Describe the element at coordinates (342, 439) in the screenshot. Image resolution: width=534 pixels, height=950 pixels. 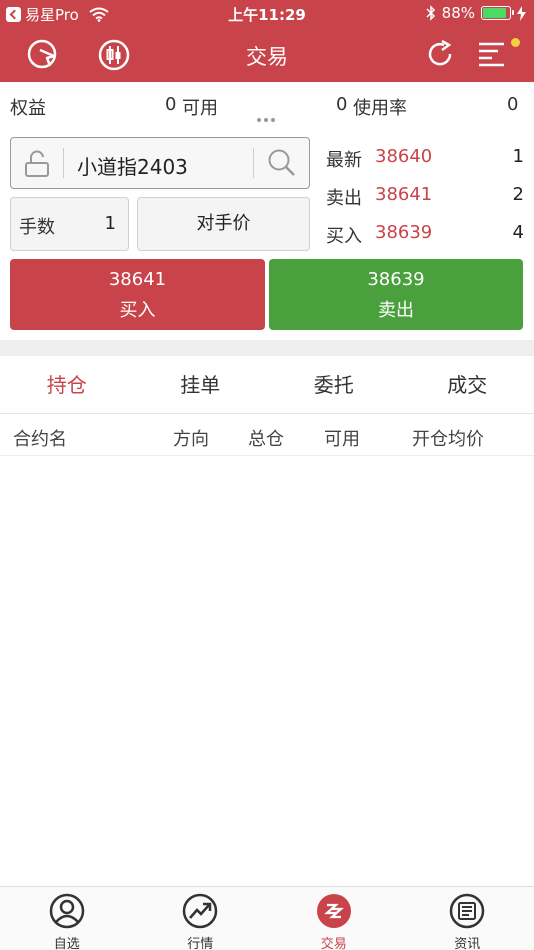
I see `column-header: 可用` at that location.